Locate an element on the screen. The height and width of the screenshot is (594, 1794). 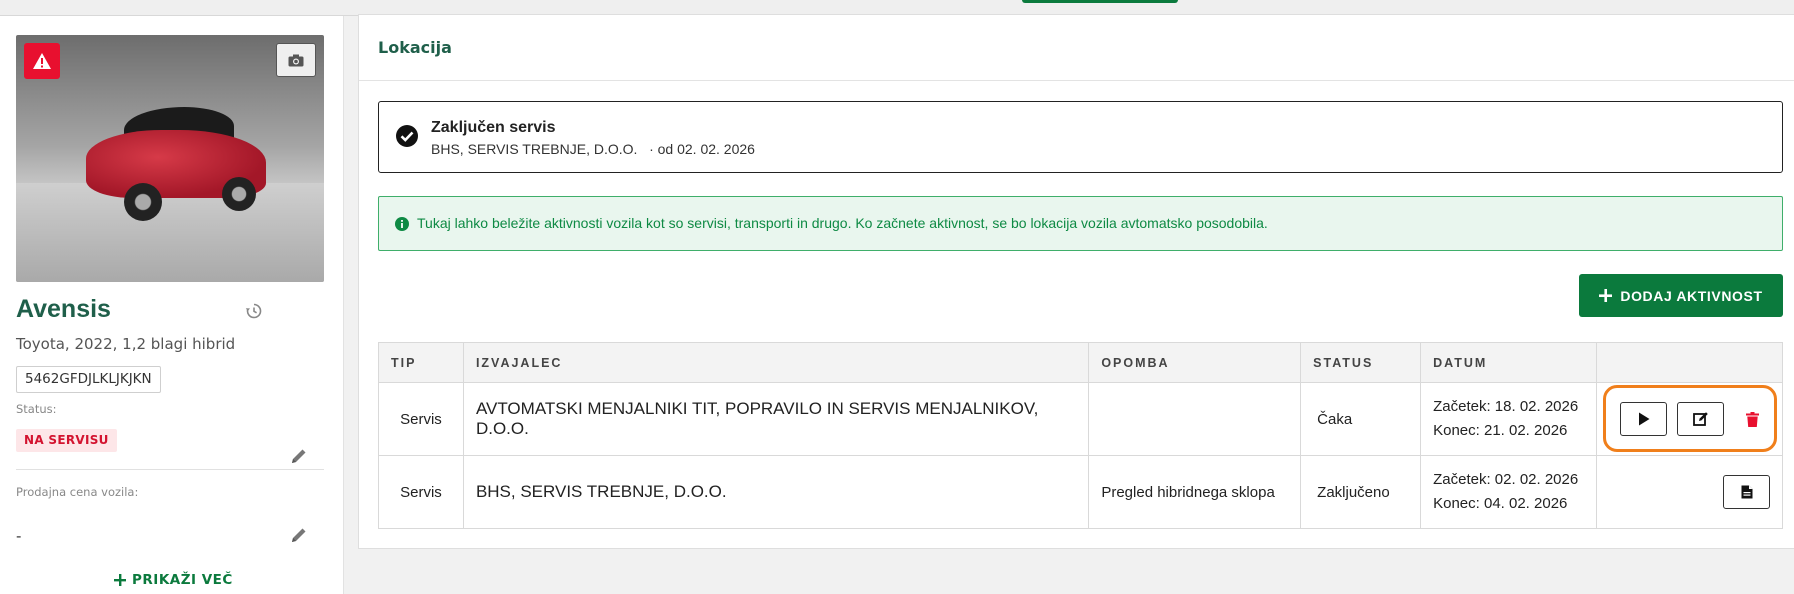
status-text: Zaključeno is located at coordinates (1353, 492).